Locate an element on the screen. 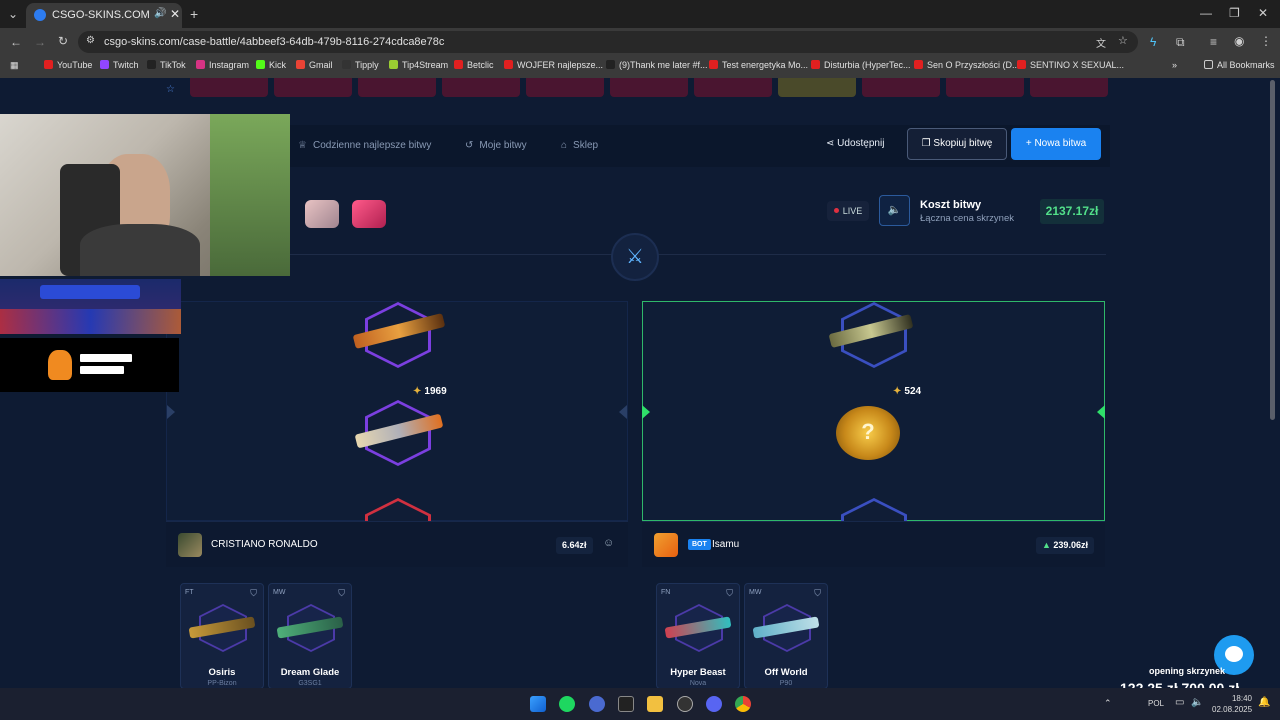 The height and width of the screenshot is (720, 1280). media-icon: ≡ is located at coordinates (1213, 42).